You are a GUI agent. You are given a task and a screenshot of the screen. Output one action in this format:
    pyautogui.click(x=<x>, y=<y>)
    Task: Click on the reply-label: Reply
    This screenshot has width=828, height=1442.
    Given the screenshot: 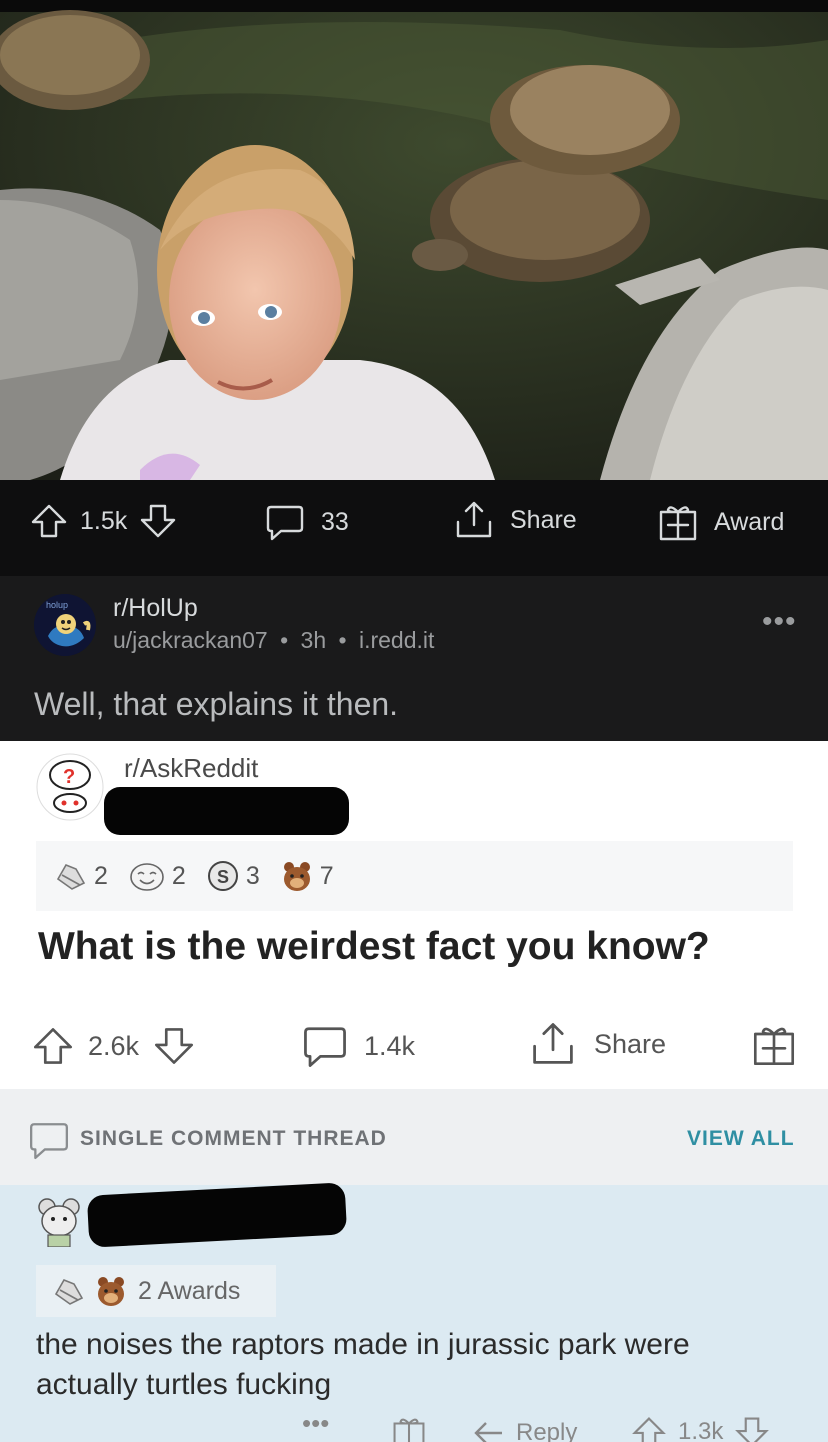 What is the action you would take?
    pyautogui.click(x=547, y=1430)
    